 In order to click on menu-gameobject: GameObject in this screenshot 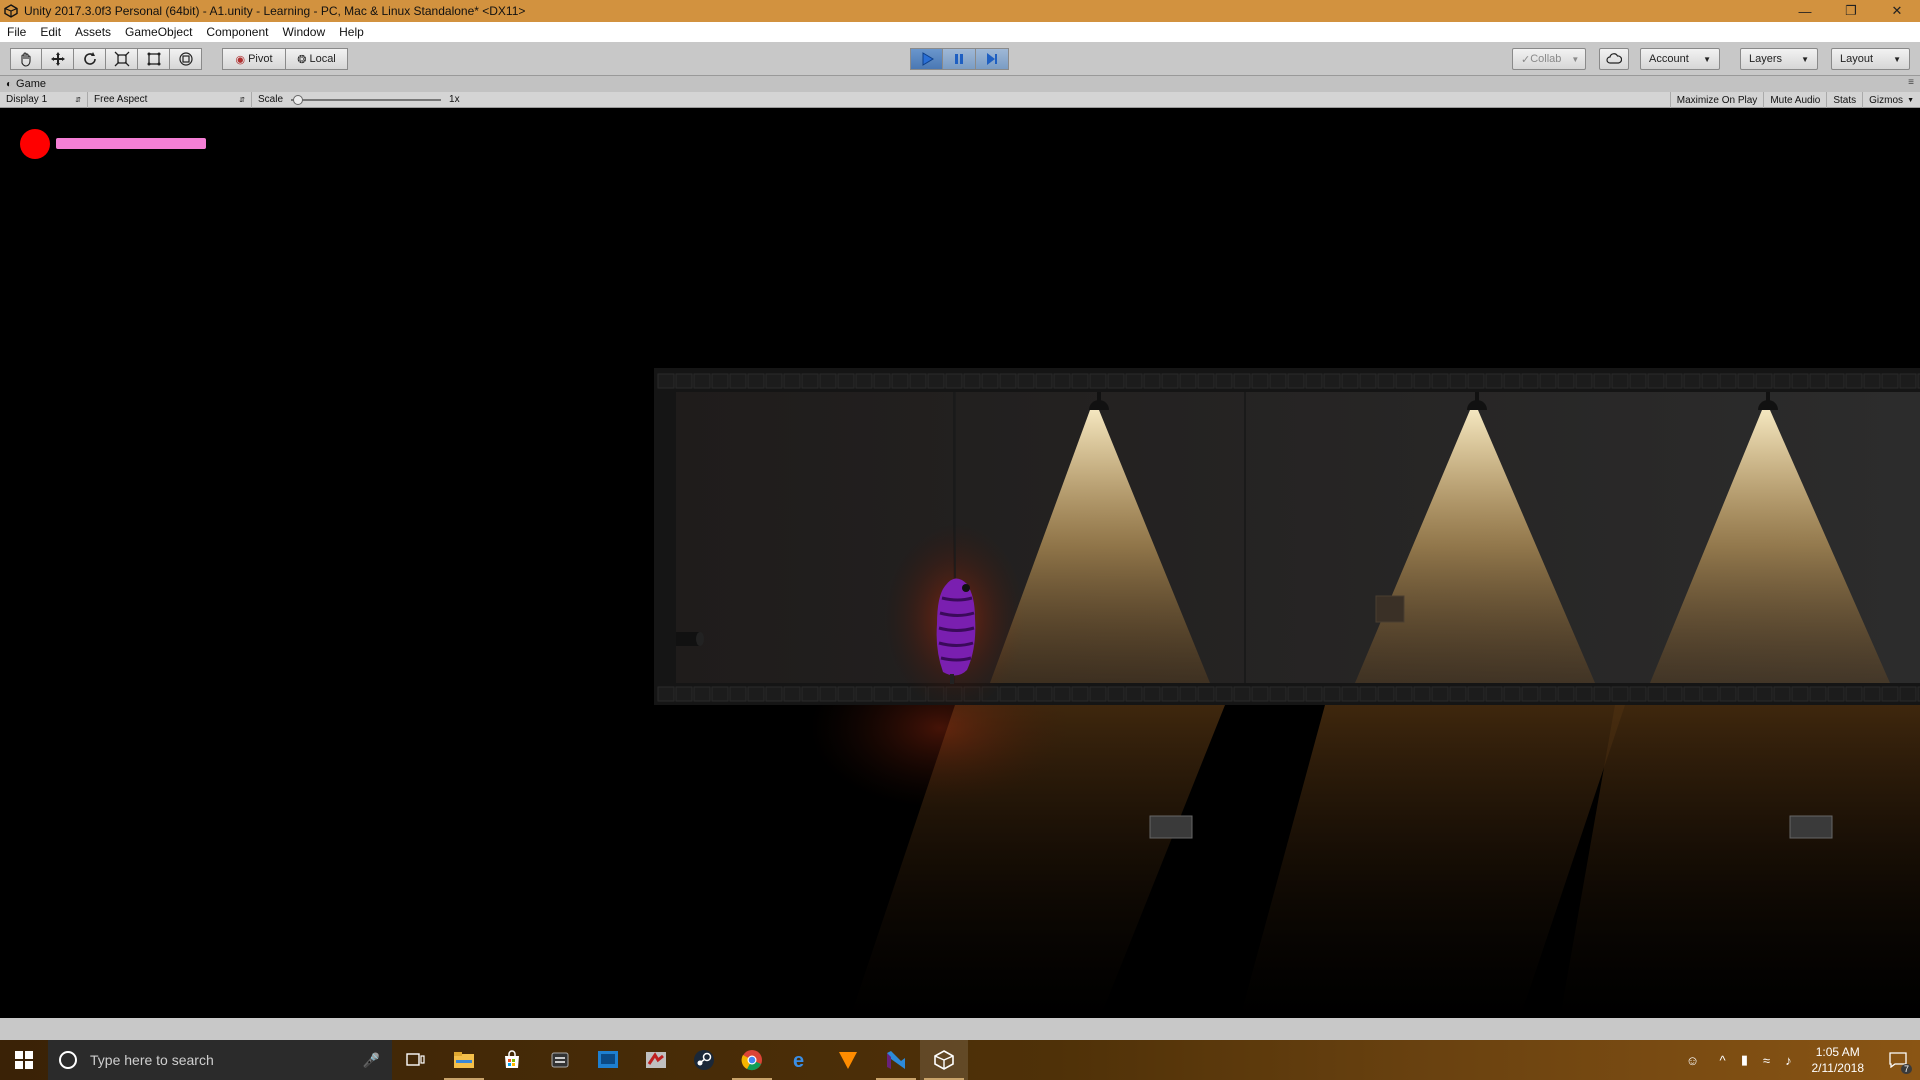, I will do `click(158, 32)`.